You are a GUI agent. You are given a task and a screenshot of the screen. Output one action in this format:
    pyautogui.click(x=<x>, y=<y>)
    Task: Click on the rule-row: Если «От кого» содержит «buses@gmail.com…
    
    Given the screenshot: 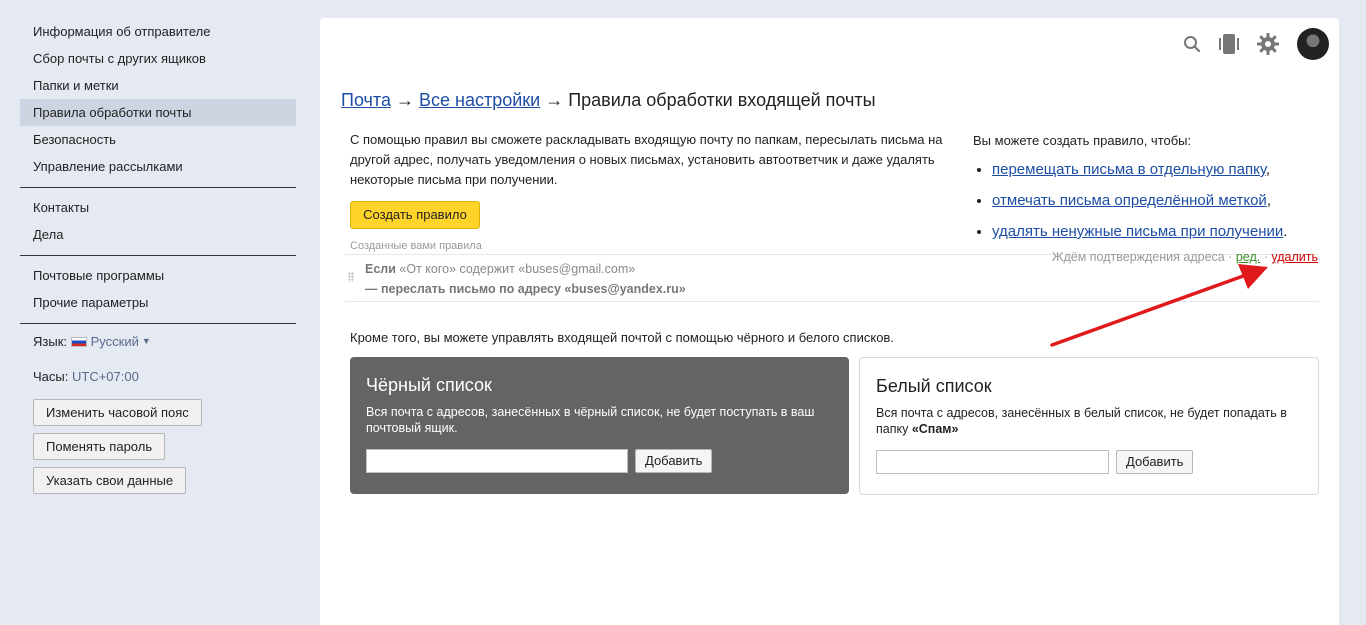 What is the action you would take?
    pyautogui.click(x=525, y=279)
    